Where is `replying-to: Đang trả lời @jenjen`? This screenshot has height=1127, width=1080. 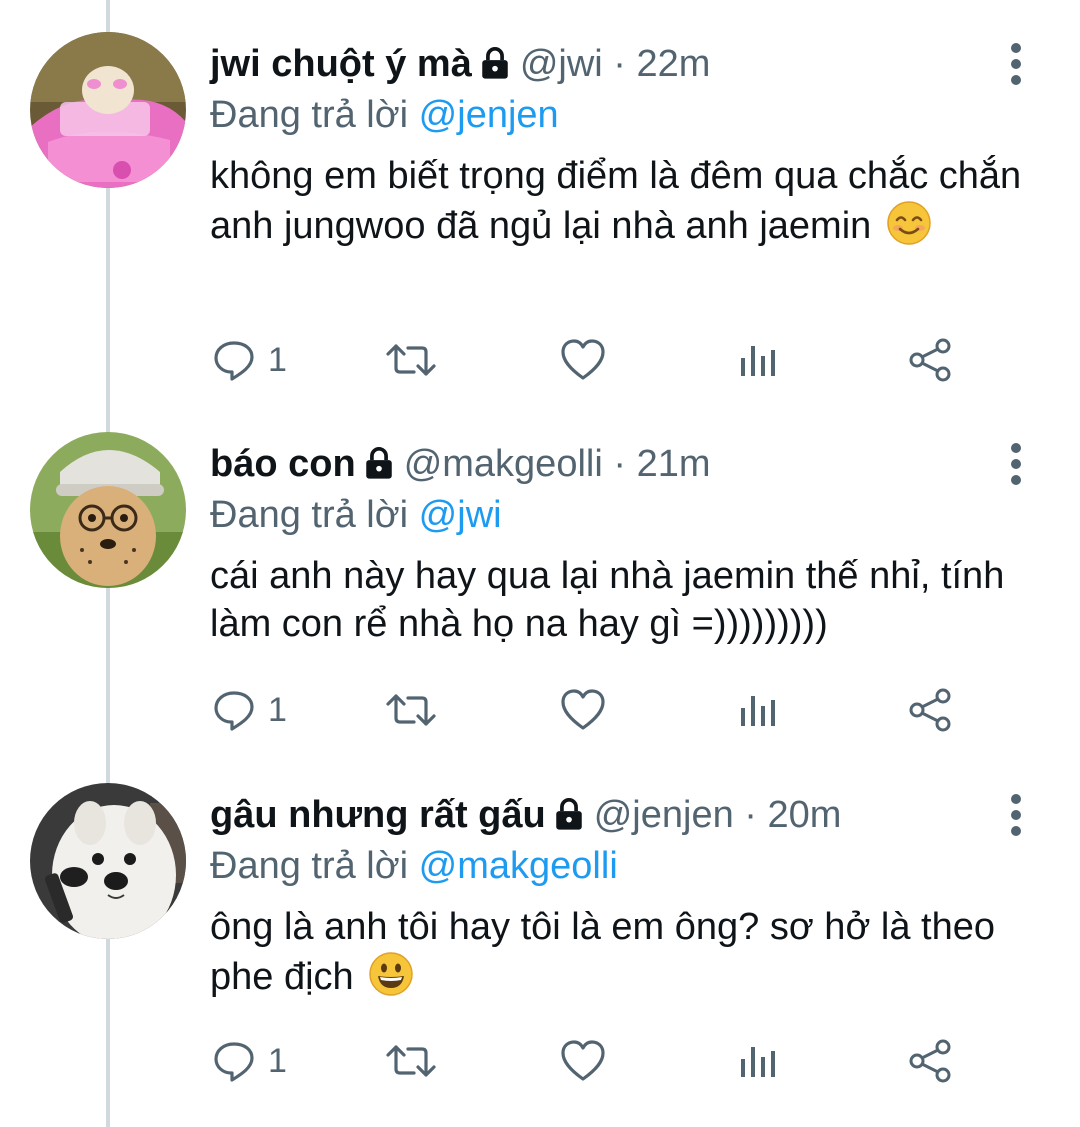 replying-to: Đang trả lời @jenjen is located at coordinates (384, 115).